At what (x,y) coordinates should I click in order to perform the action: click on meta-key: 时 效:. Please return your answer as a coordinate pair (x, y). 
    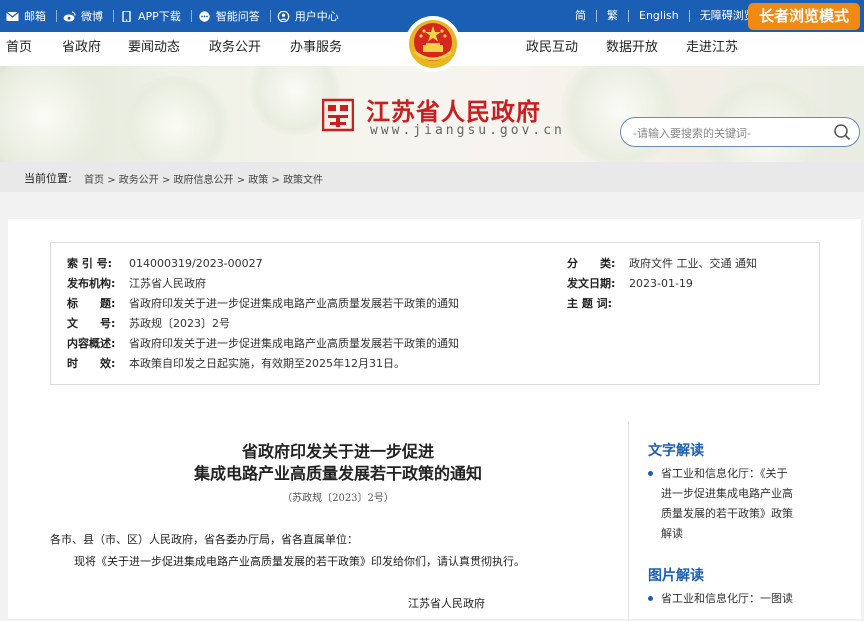
    Looking at the image, I should click on (91, 363).